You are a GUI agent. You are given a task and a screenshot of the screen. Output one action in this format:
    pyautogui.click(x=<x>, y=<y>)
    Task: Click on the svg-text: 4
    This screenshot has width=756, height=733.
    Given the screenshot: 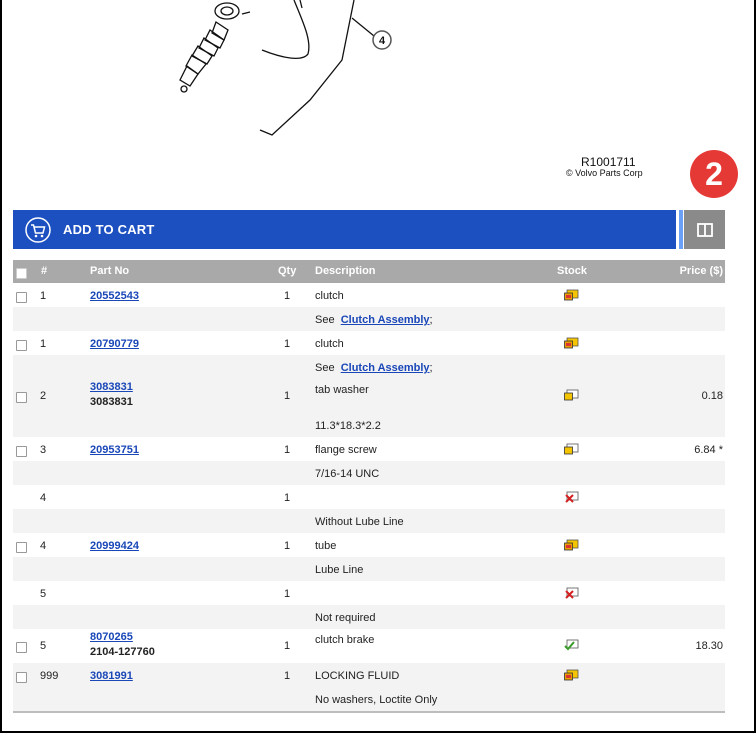 What is the action you would take?
    pyautogui.click(x=382, y=41)
    